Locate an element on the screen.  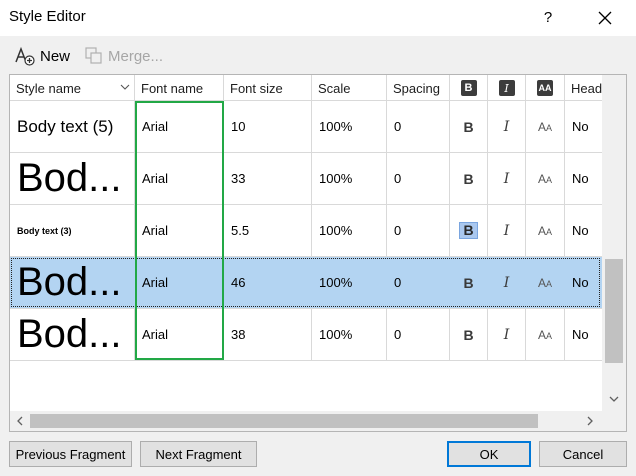
cell-font-size: 5.5 is located at coordinates (268, 230).